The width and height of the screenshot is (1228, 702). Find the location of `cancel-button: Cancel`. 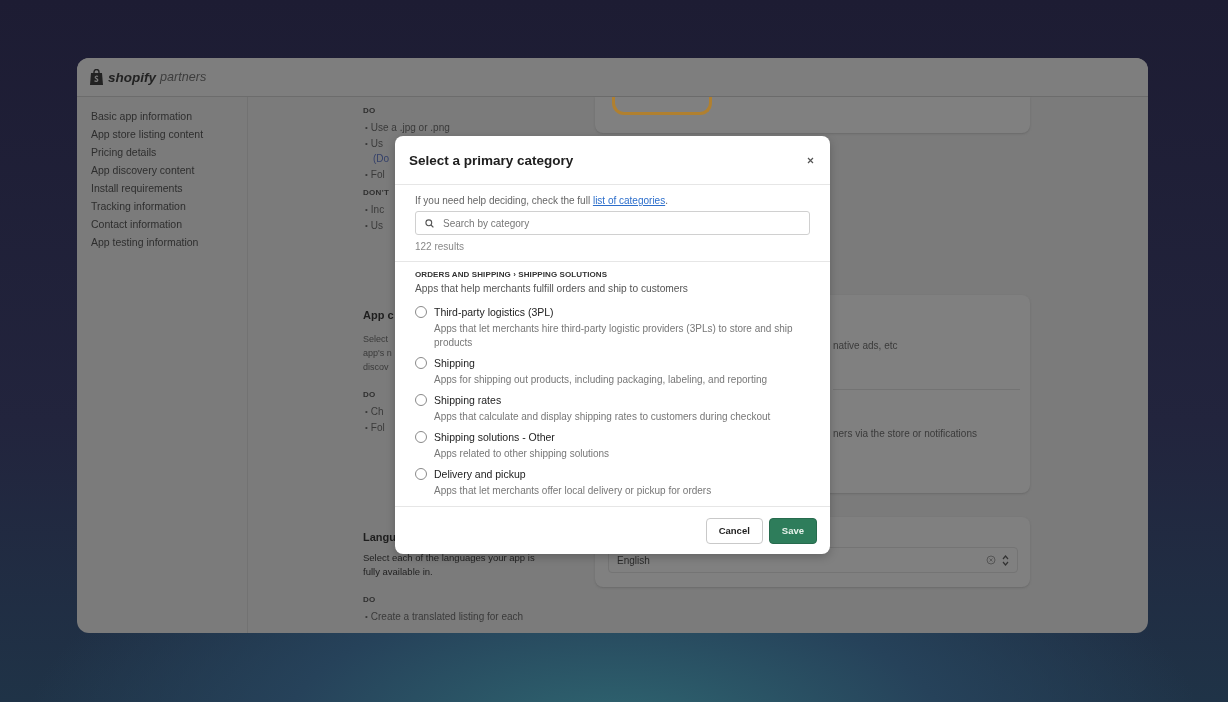

cancel-button: Cancel is located at coordinates (734, 530).